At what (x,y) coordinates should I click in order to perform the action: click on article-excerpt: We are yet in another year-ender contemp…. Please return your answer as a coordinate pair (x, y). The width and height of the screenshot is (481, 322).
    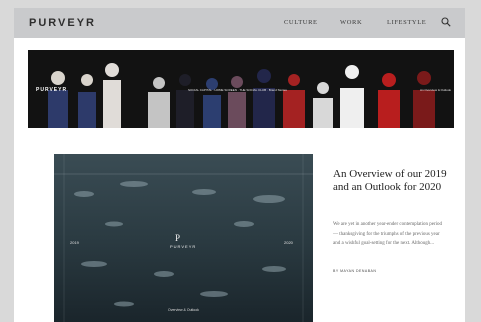
    Looking at the image, I should click on (388, 234).